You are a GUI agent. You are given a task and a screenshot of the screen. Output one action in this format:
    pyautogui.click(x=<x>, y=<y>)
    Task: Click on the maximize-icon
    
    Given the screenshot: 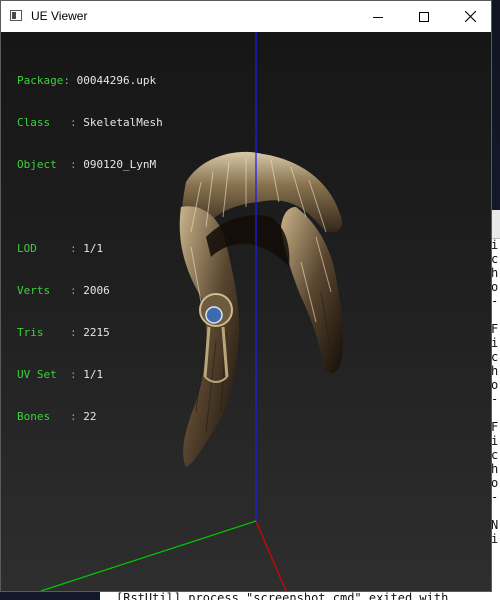 What is the action you would take?
    pyautogui.click(x=424, y=16)
    